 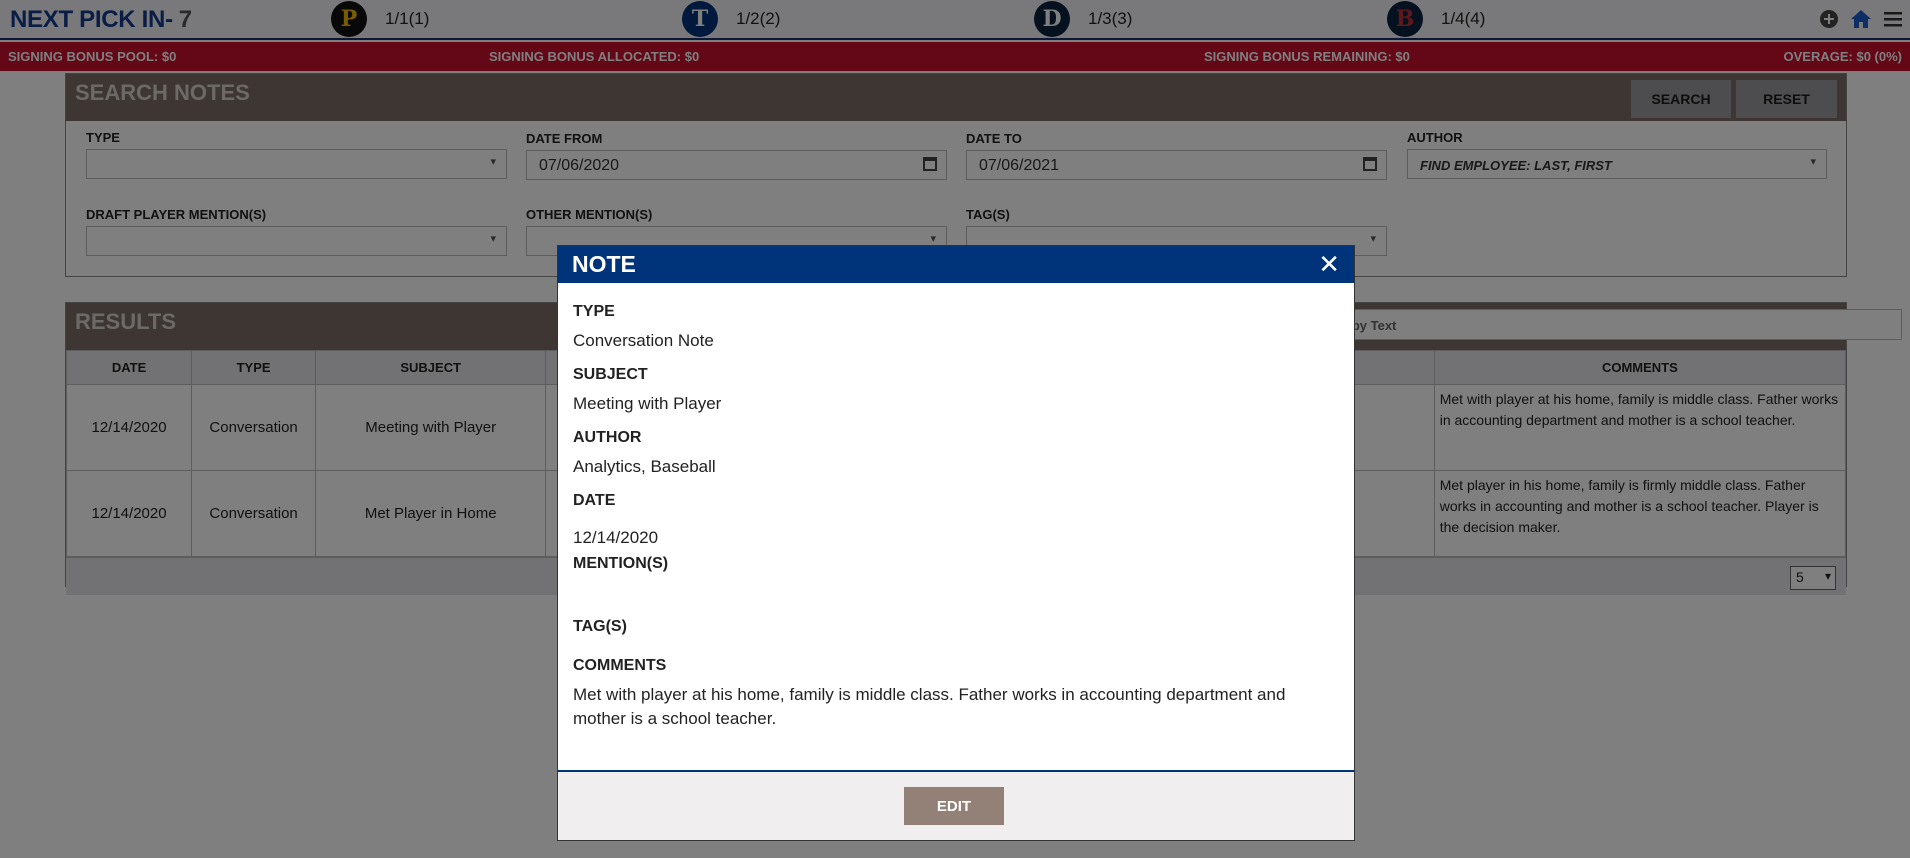 What do you see at coordinates (616, 537) in the screenshot?
I see `note-date-value: 12/14/2020` at bounding box center [616, 537].